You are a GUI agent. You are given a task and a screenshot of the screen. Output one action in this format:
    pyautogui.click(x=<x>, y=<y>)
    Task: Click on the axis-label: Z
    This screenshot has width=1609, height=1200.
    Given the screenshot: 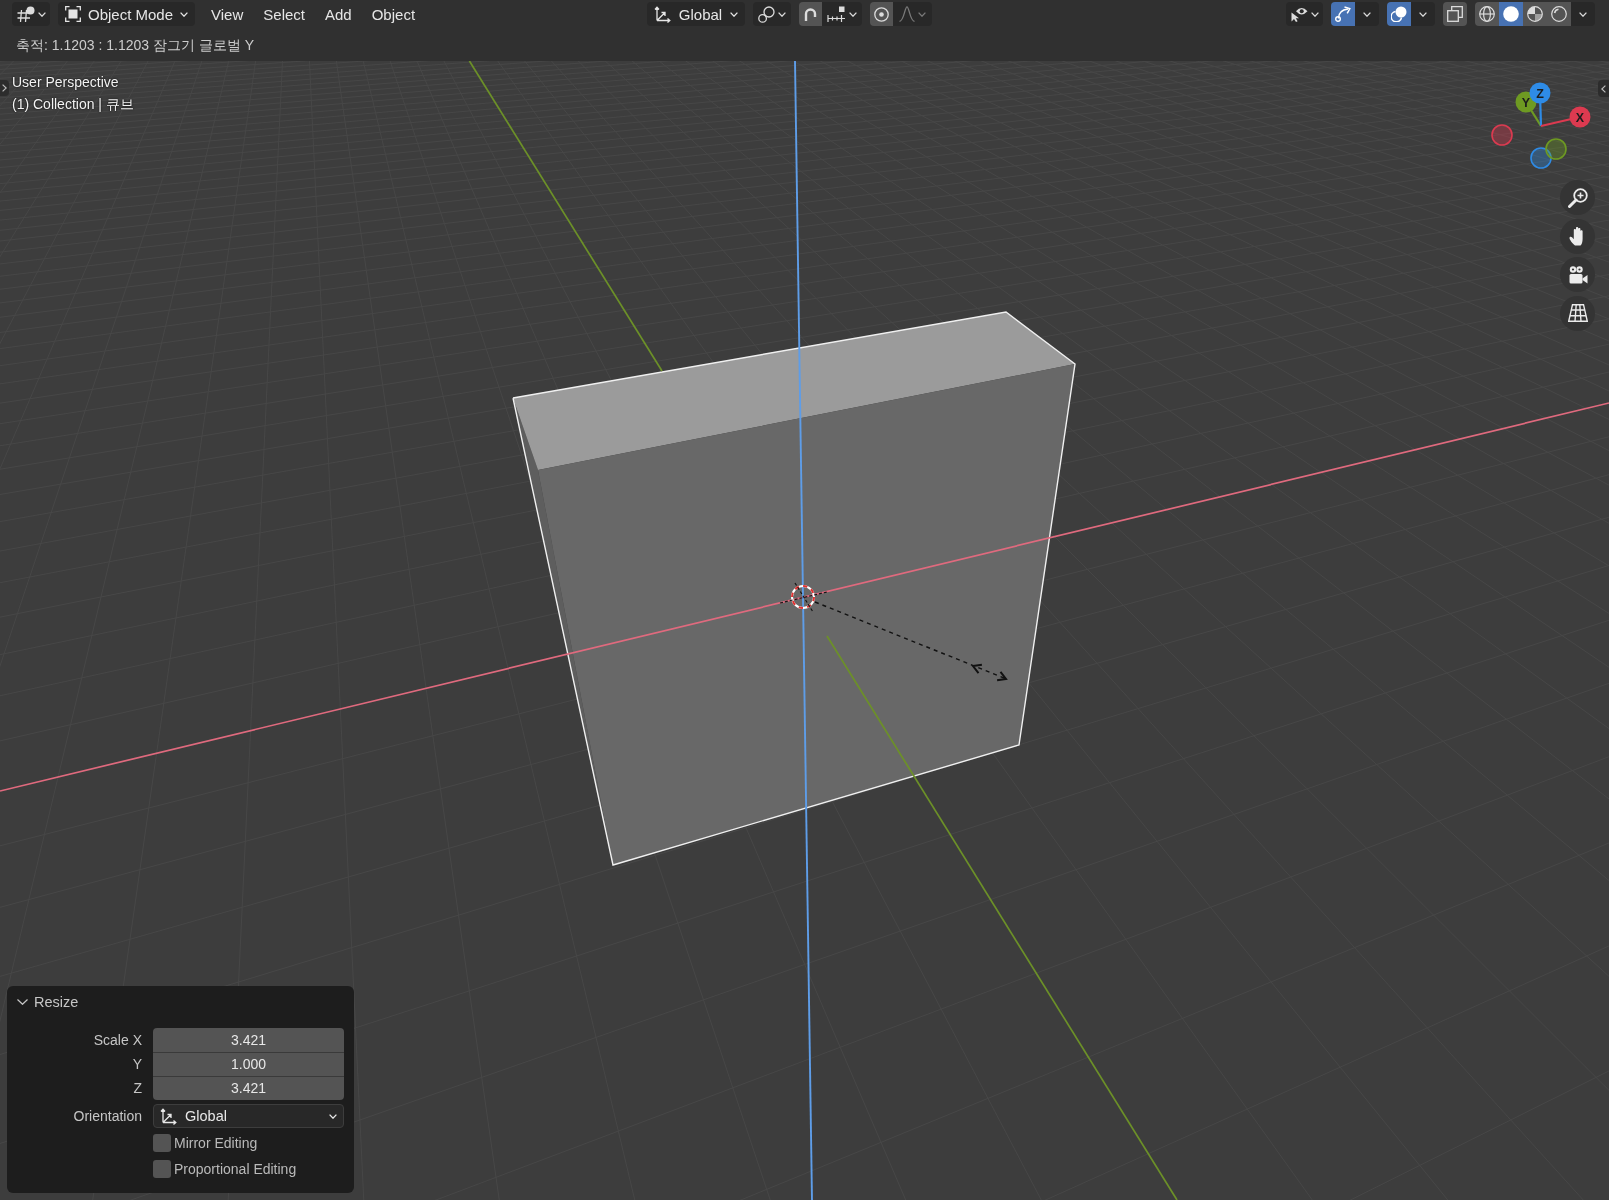 What is the action you would take?
    pyautogui.click(x=1540, y=93)
    